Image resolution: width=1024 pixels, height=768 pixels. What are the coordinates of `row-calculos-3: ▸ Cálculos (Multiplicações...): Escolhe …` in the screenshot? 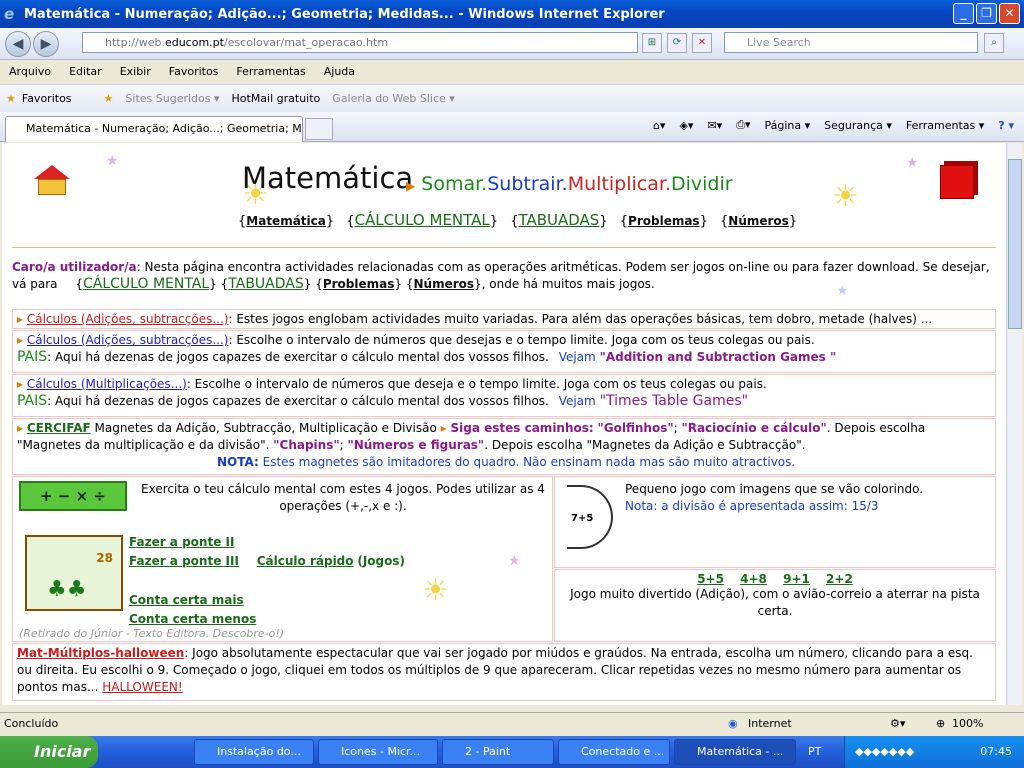 It's located at (504, 395).